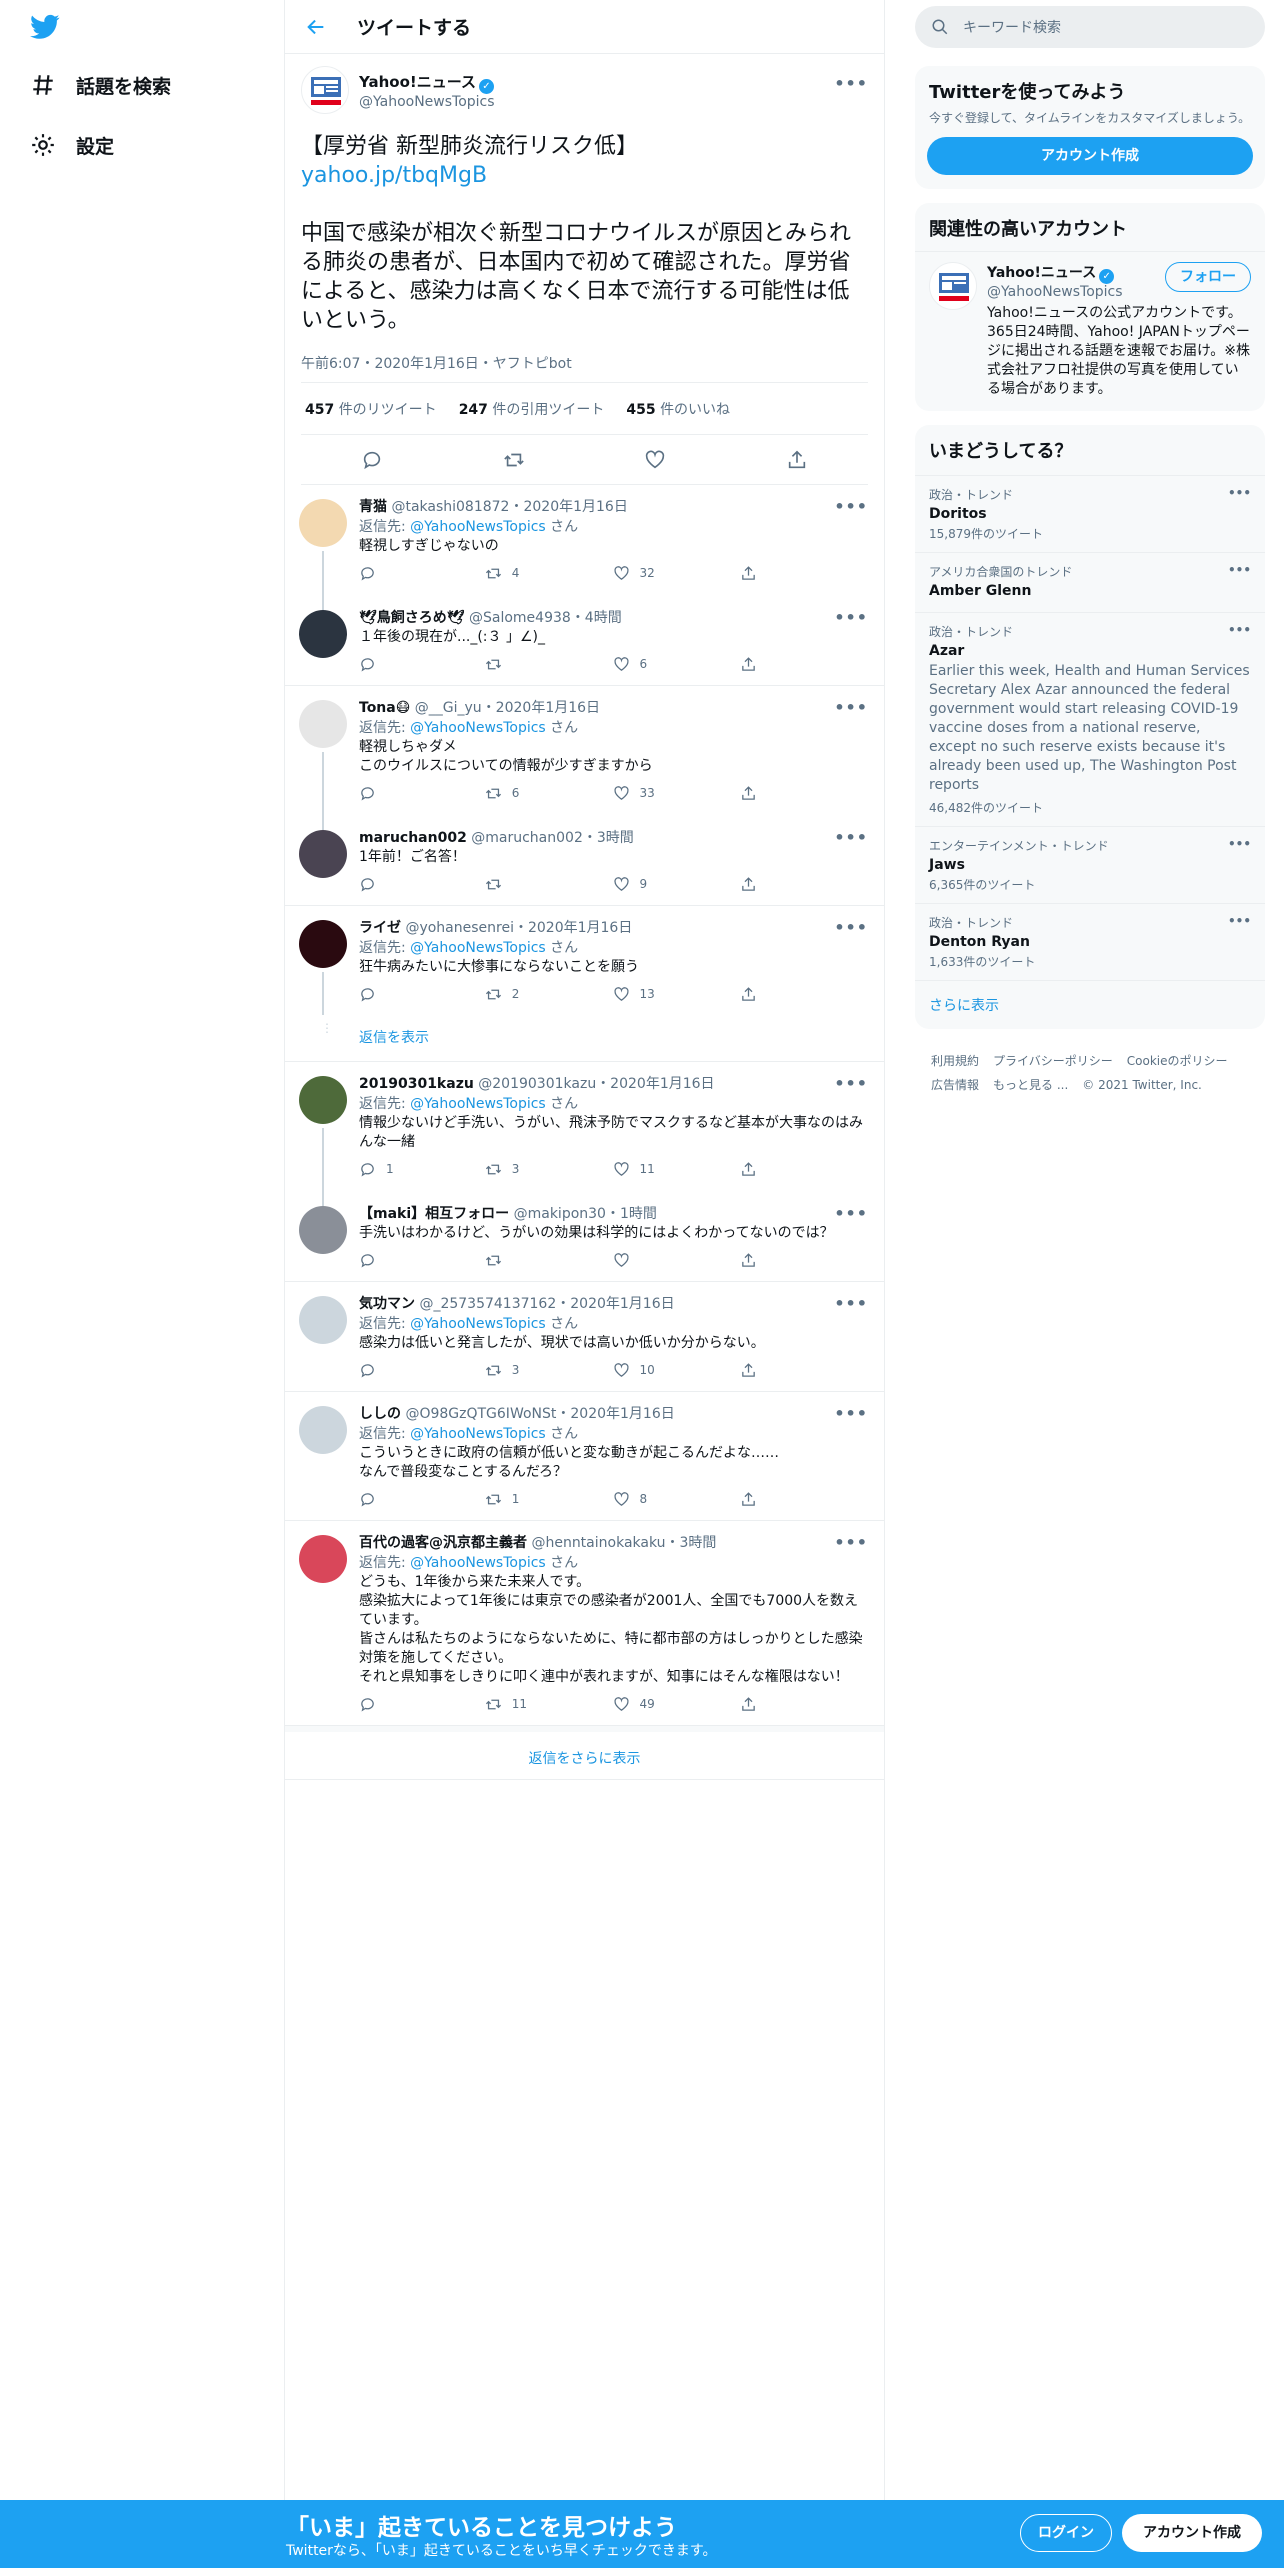 This screenshot has height=2568, width=1284. What do you see at coordinates (450, 507) in the screenshot?
I see `reply-author-handle: @takashi081872` at bounding box center [450, 507].